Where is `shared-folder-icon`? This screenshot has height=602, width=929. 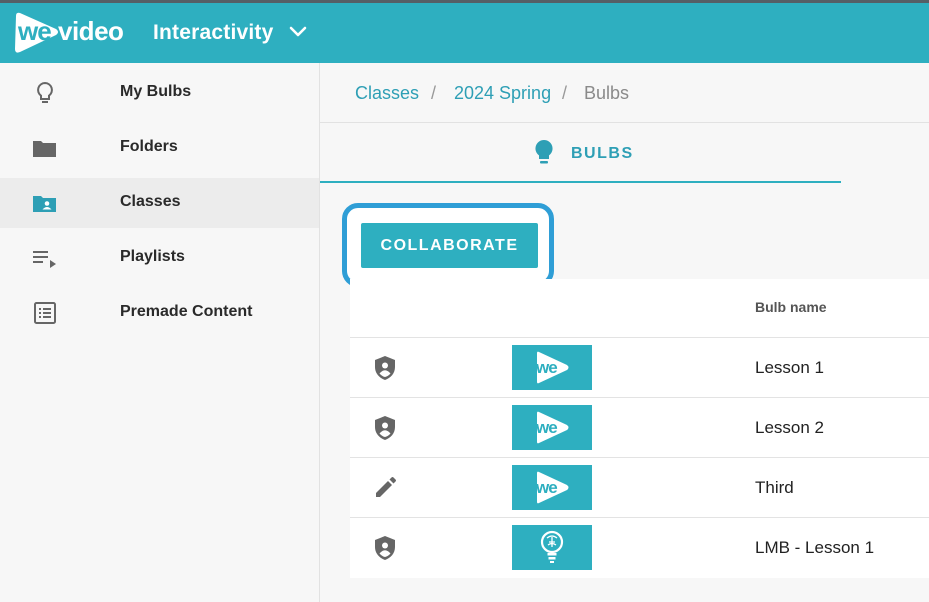 shared-folder-icon is located at coordinates (45, 203).